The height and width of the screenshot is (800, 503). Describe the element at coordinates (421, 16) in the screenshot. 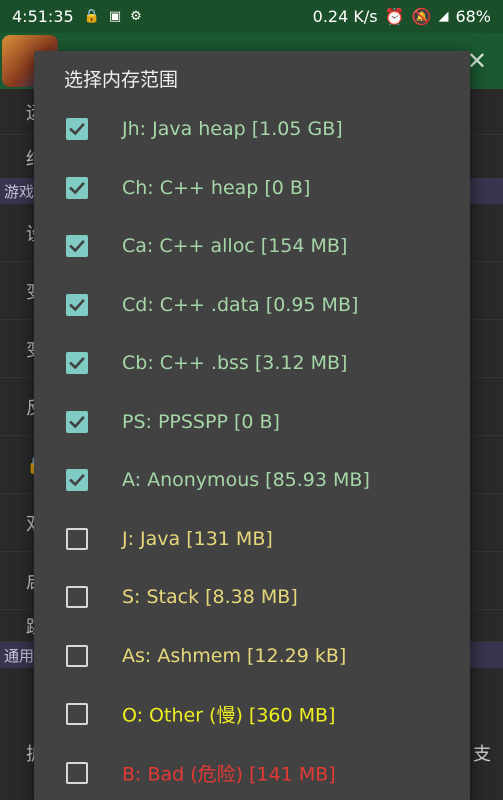

I see `mute-icon: 🔕` at that location.